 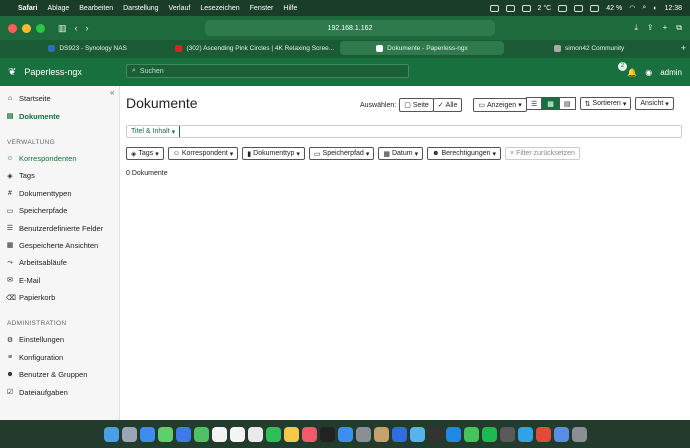 I want to click on title-content-dropdown-button: Titel & Inhalt ▾, so click(x=154, y=131).